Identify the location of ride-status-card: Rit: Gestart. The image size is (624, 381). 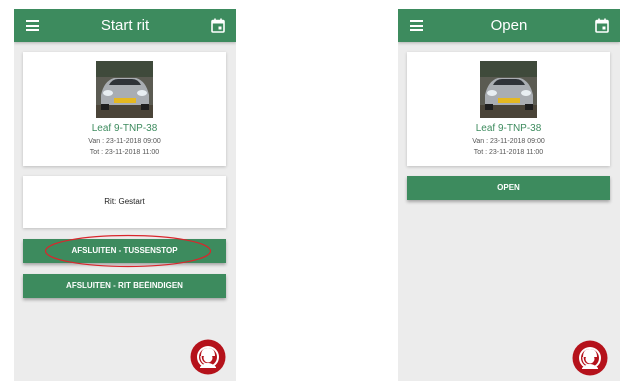
(124, 202).